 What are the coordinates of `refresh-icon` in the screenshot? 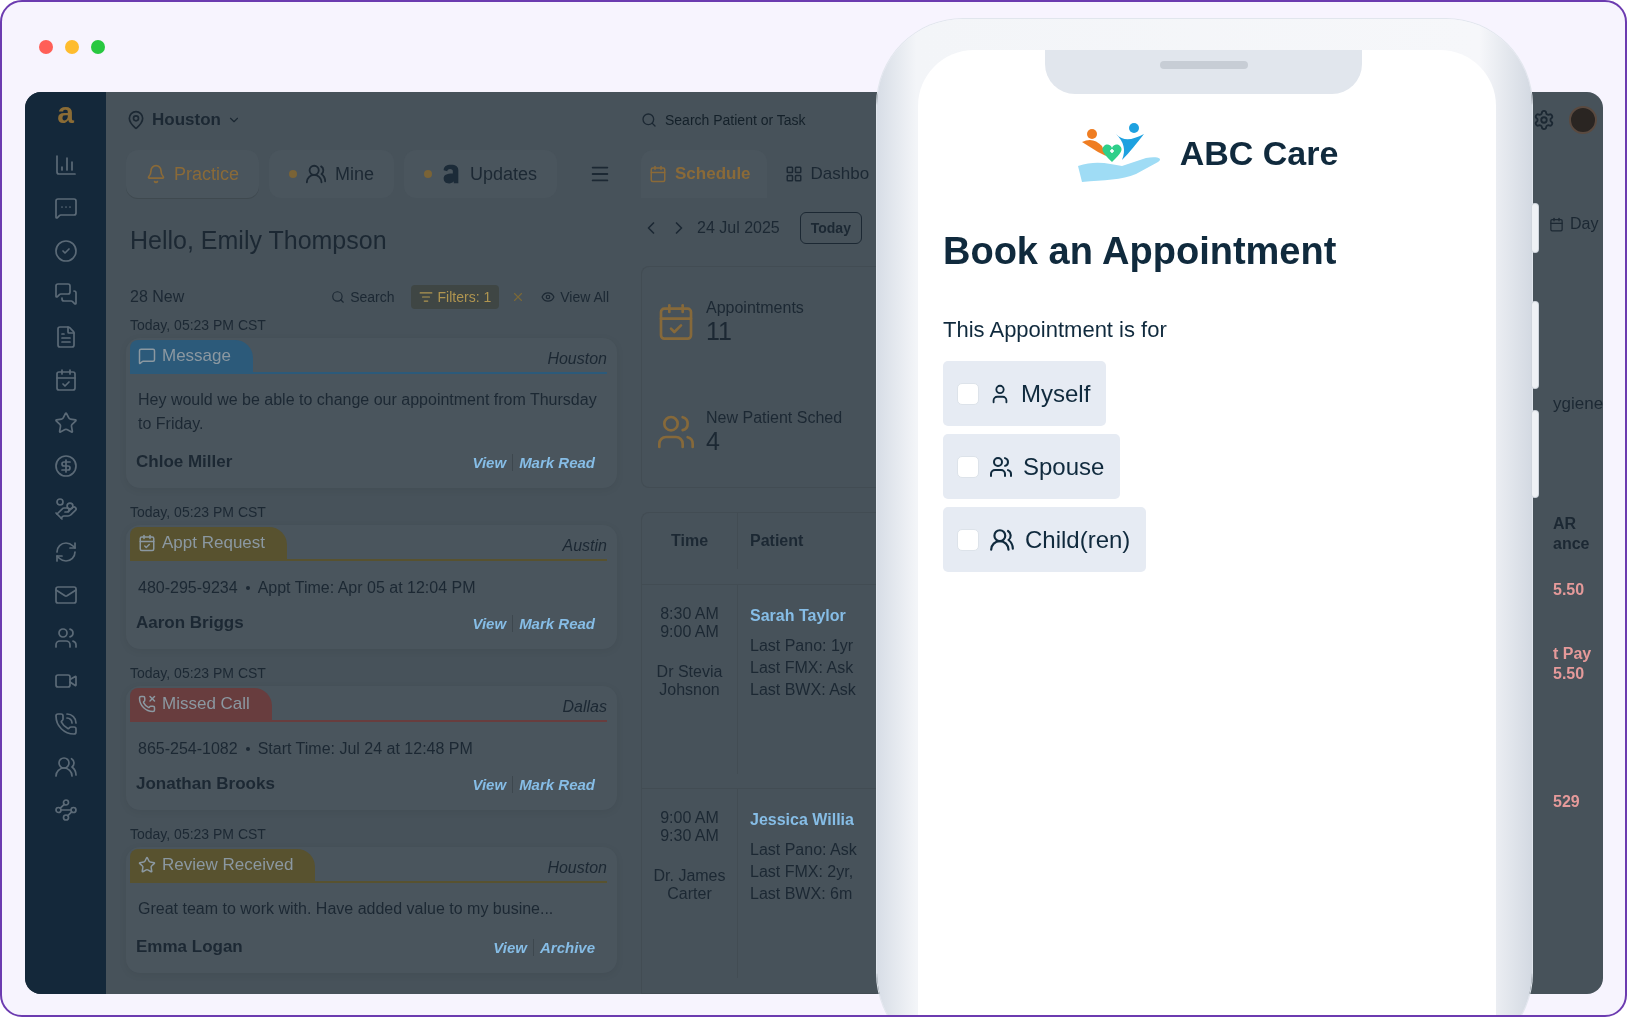 It's located at (65, 552).